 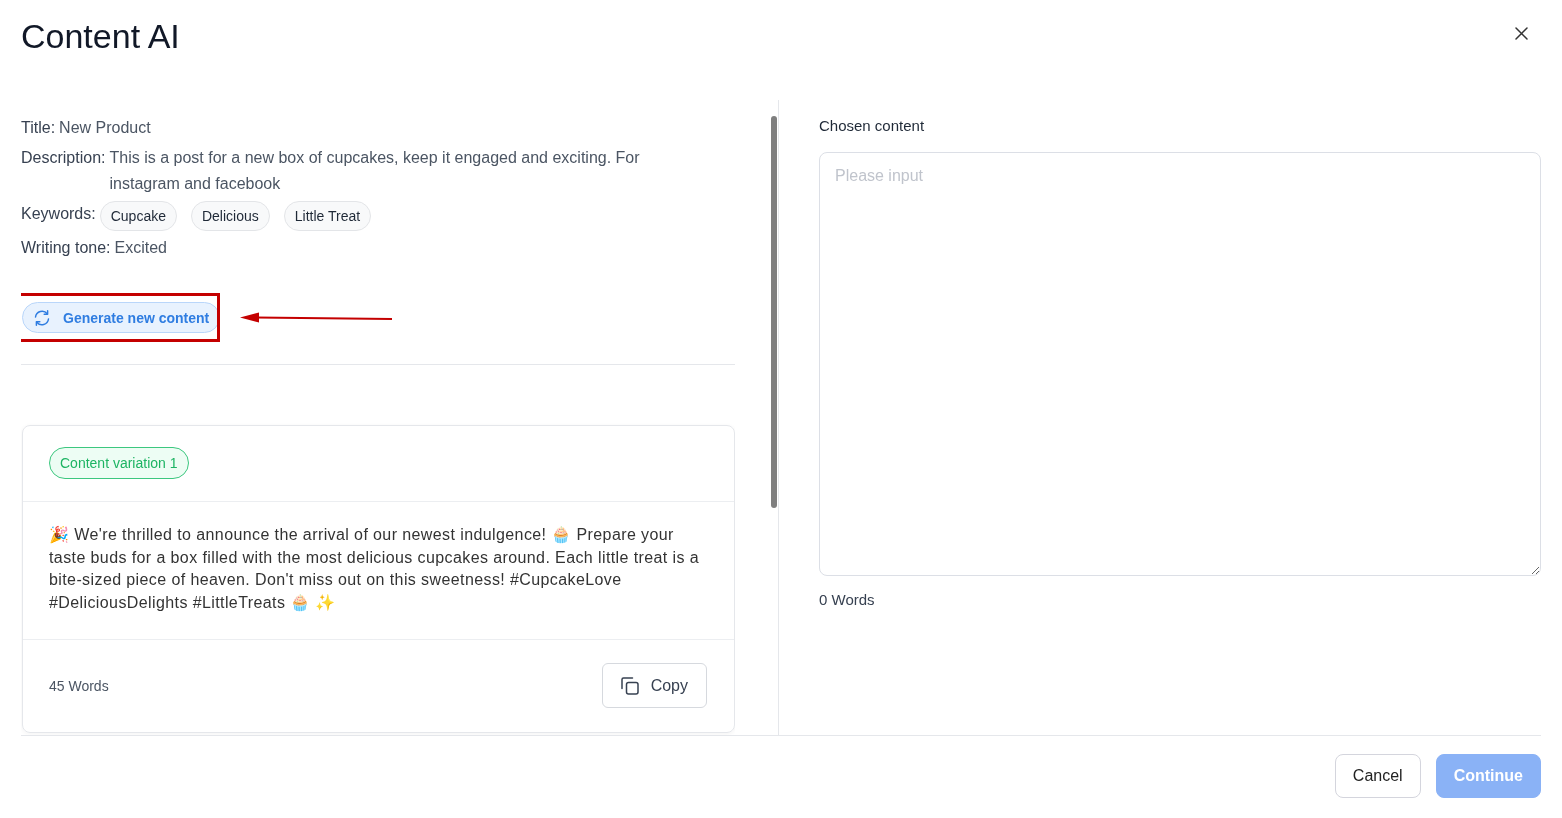 I want to click on copy-icon, so click(x=629, y=685).